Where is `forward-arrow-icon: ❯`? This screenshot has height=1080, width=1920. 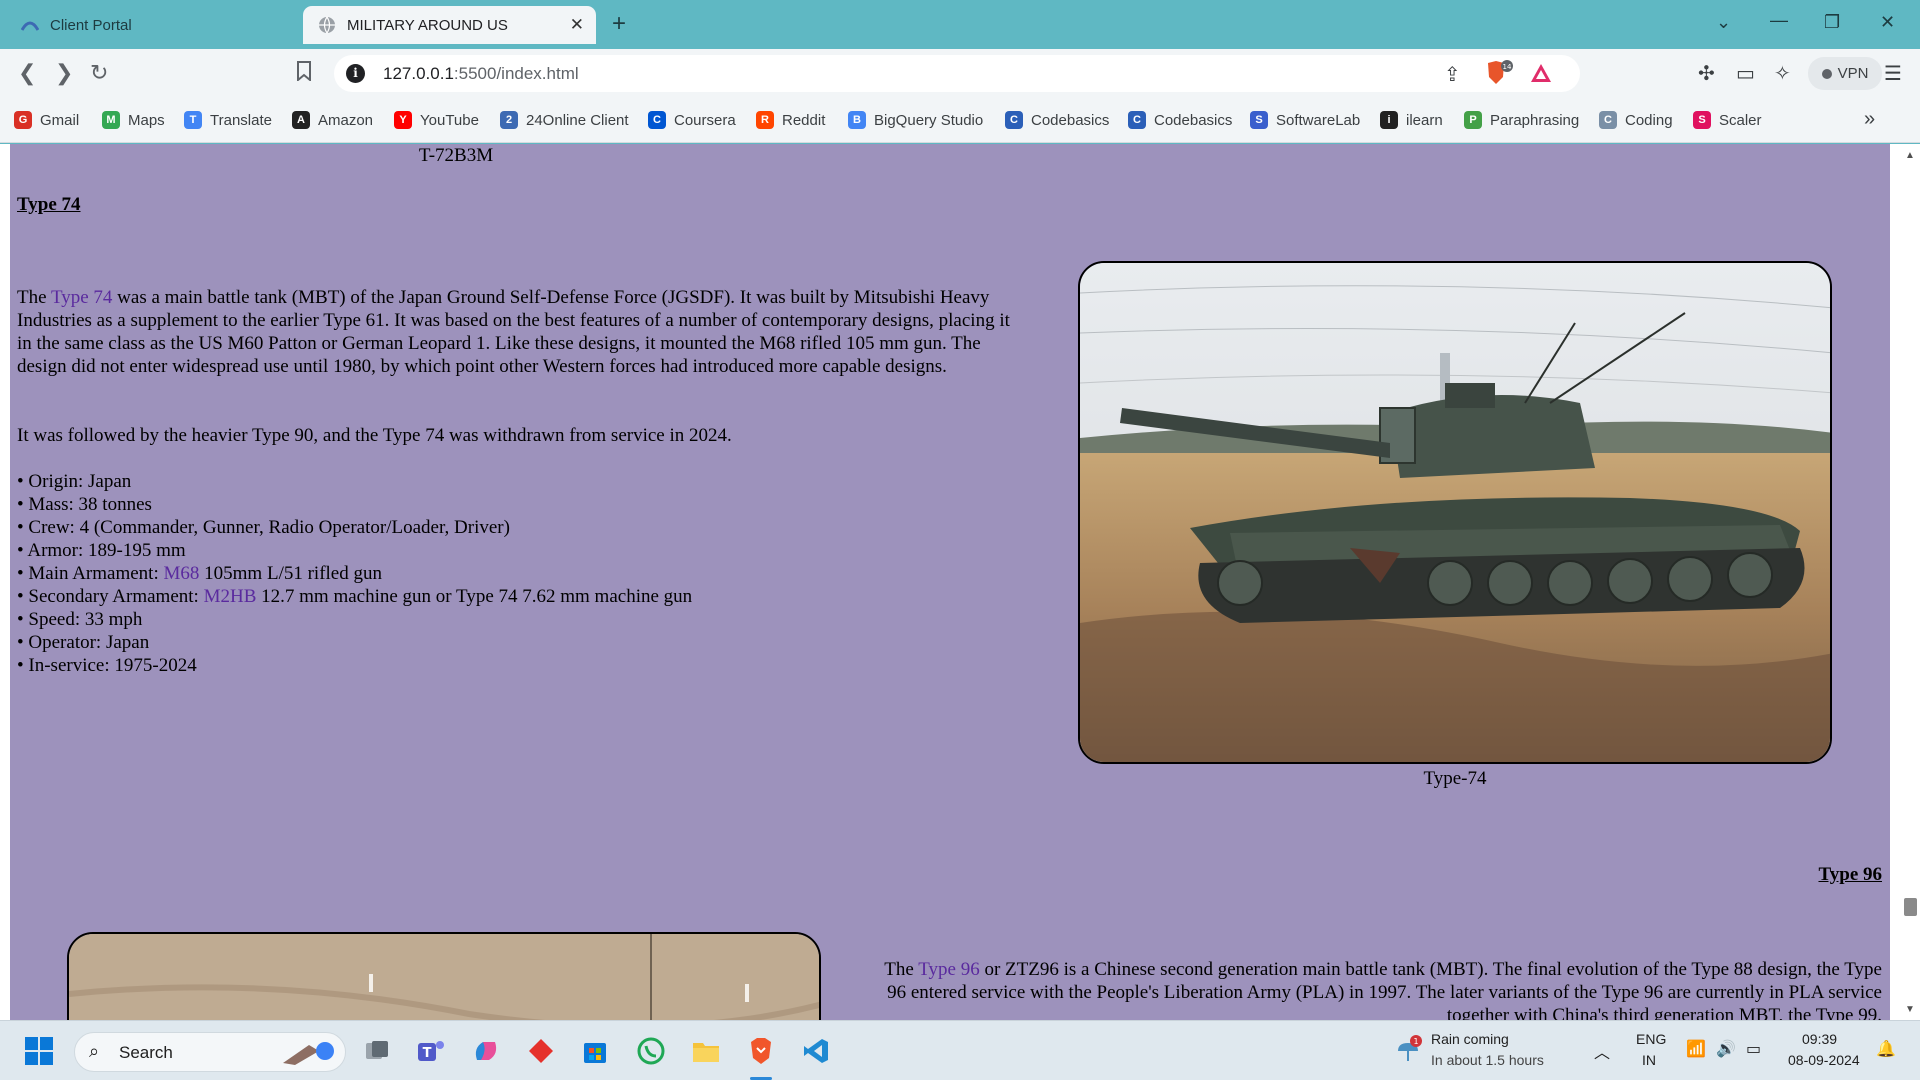
forward-arrow-icon: ❯ is located at coordinates (64, 73).